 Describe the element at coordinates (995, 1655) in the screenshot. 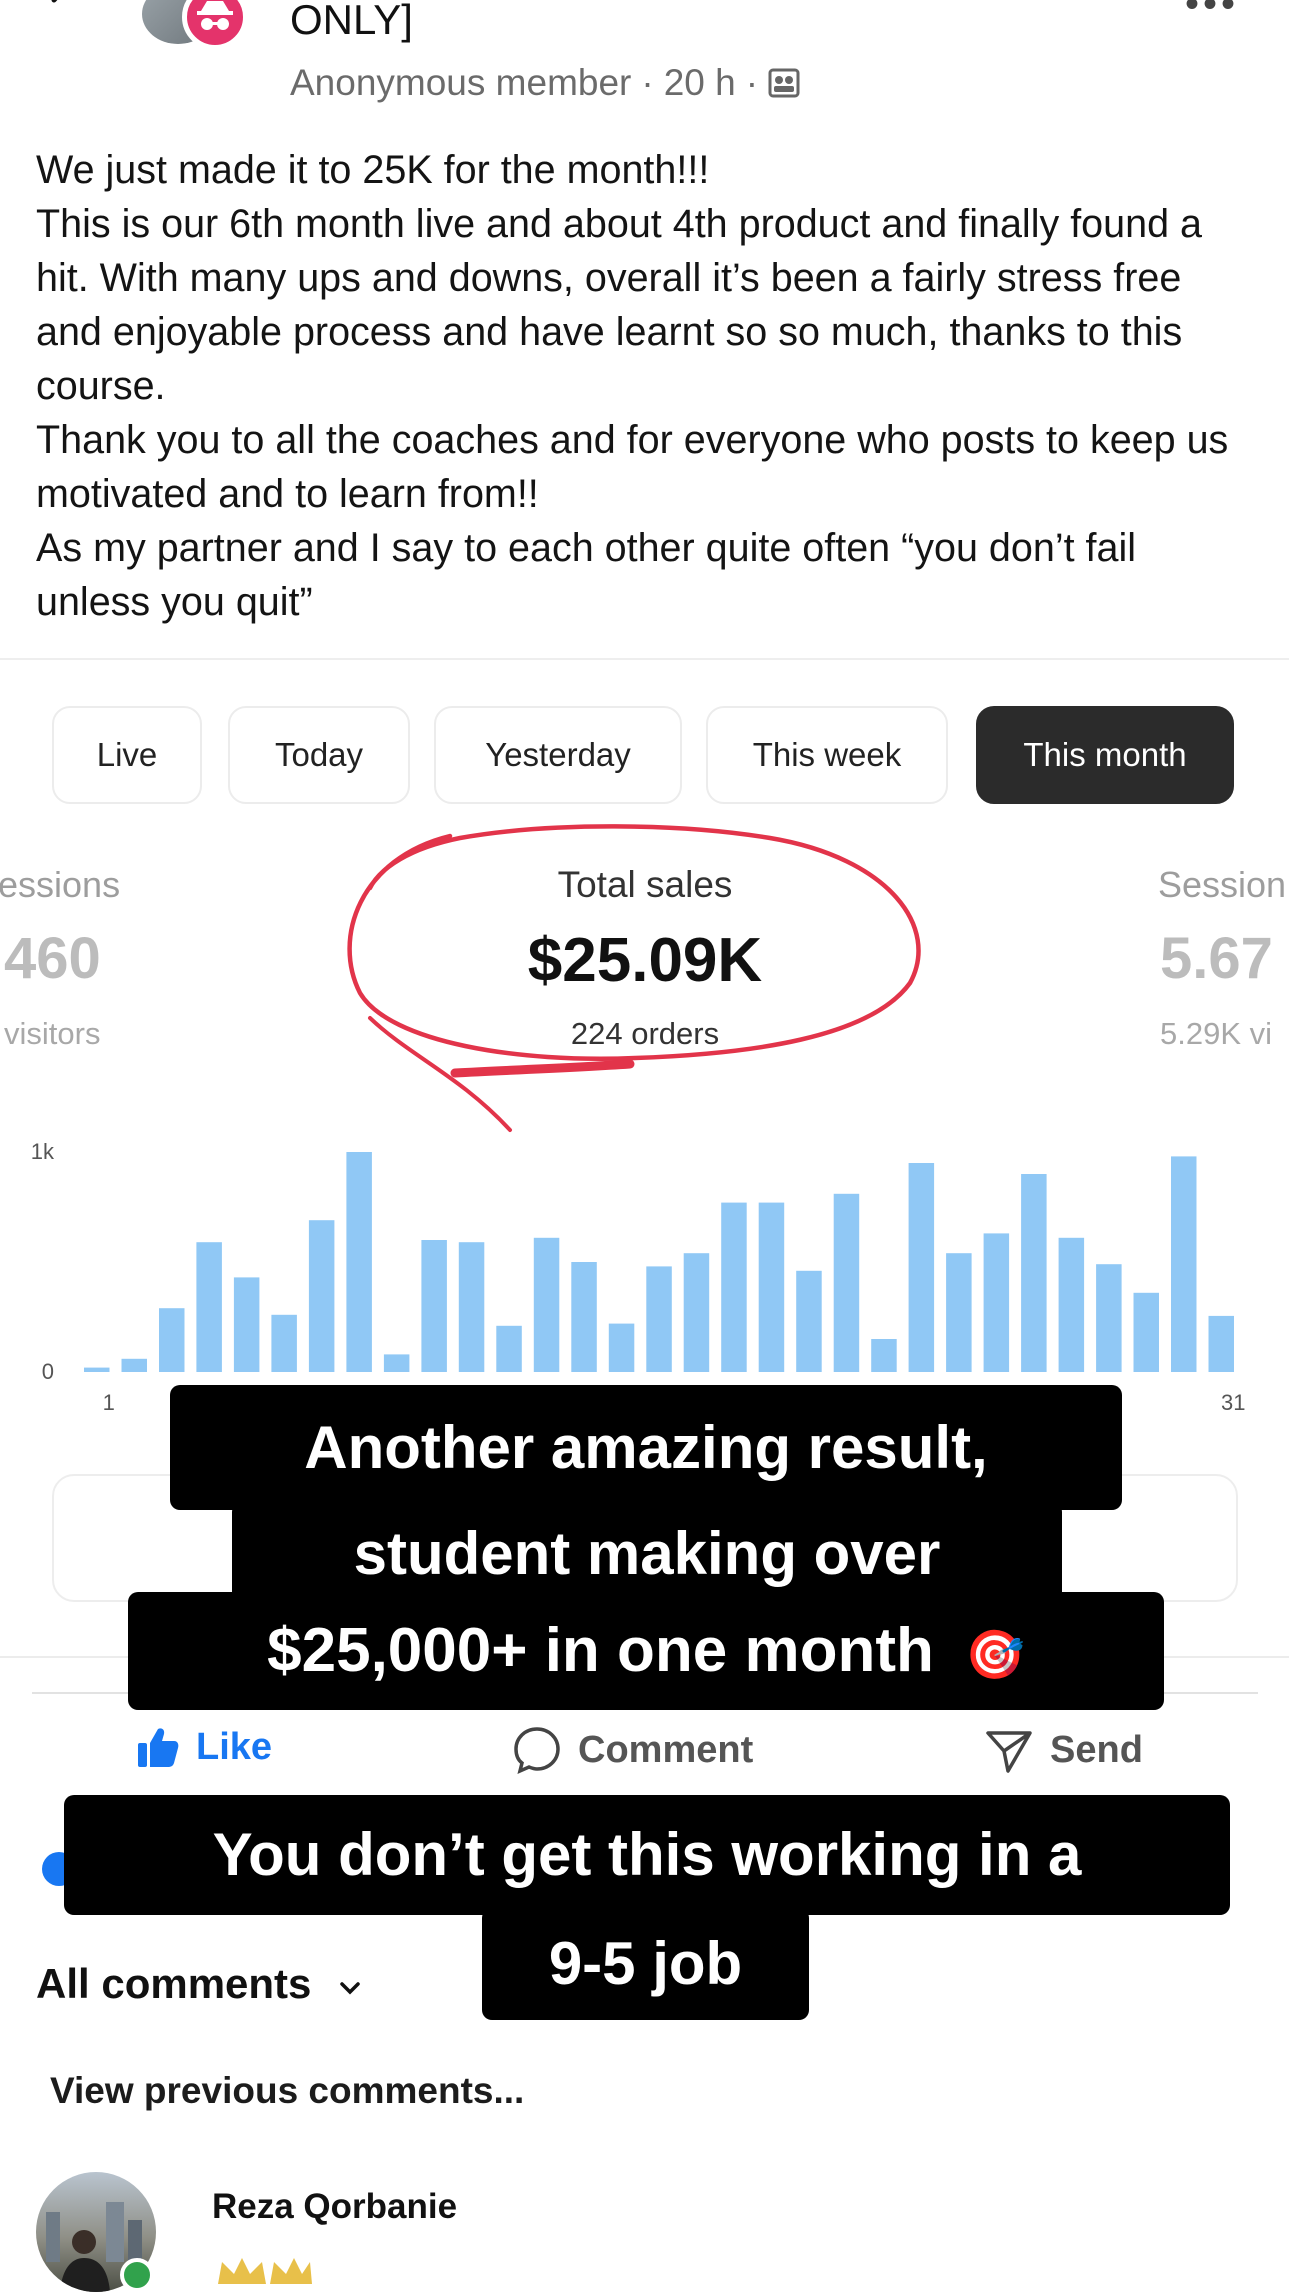

I see `target-emoji-icon: 🎯` at that location.